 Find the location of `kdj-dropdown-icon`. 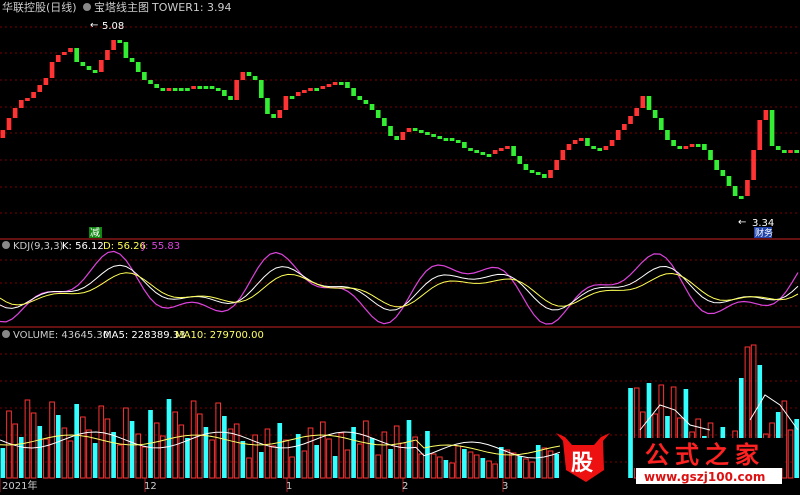

kdj-dropdown-icon is located at coordinates (6, 245).